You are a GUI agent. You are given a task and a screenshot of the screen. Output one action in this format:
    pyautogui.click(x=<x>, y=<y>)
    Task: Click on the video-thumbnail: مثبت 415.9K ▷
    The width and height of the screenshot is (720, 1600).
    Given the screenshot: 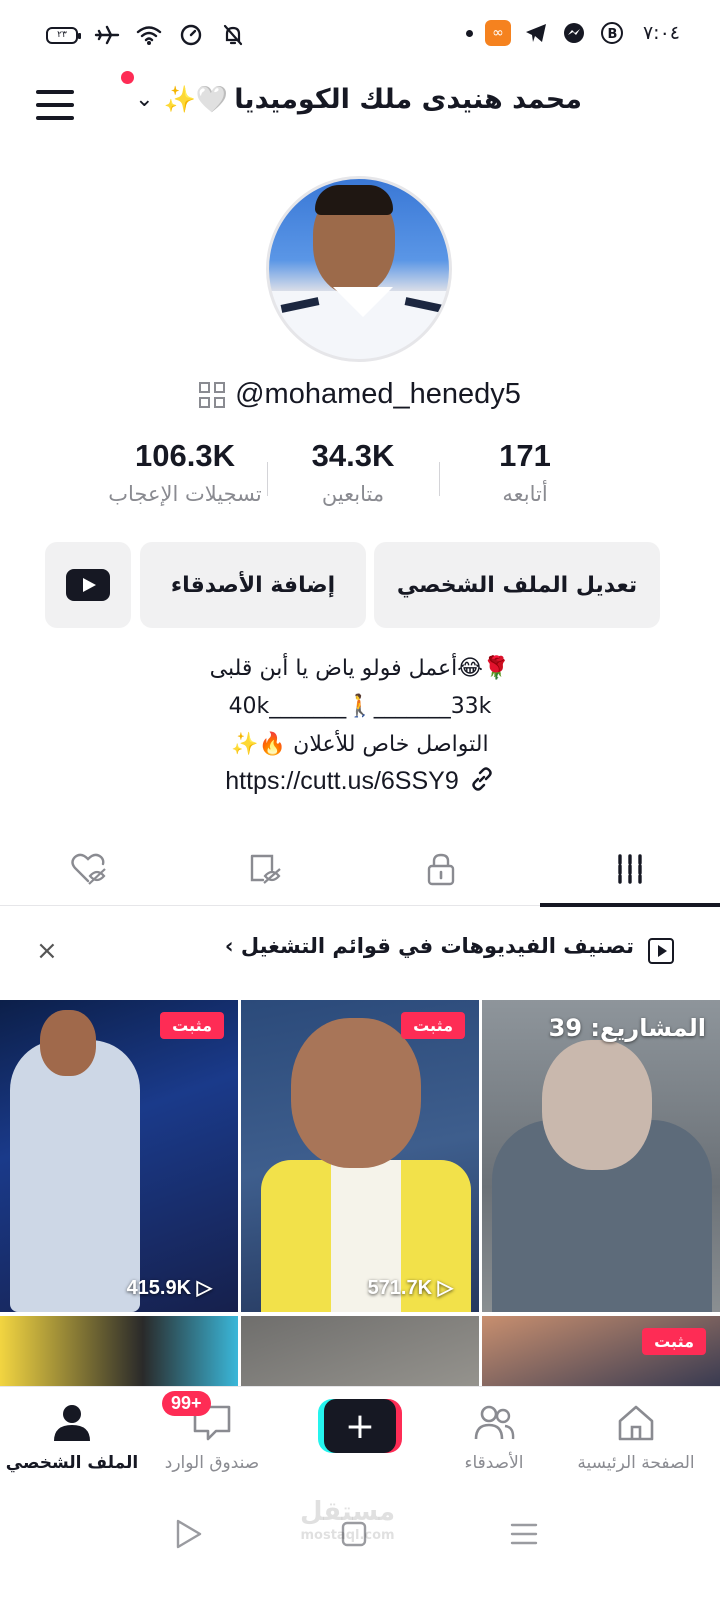 What is the action you would take?
    pyautogui.click(x=119, y=1156)
    